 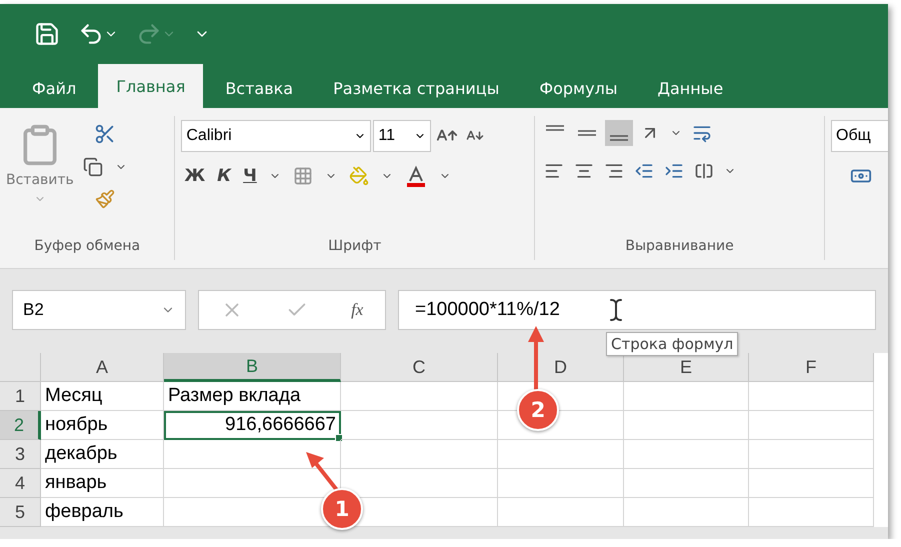 What do you see at coordinates (99, 310) in the screenshot?
I see `name-box: B2` at bounding box center [99, 310].